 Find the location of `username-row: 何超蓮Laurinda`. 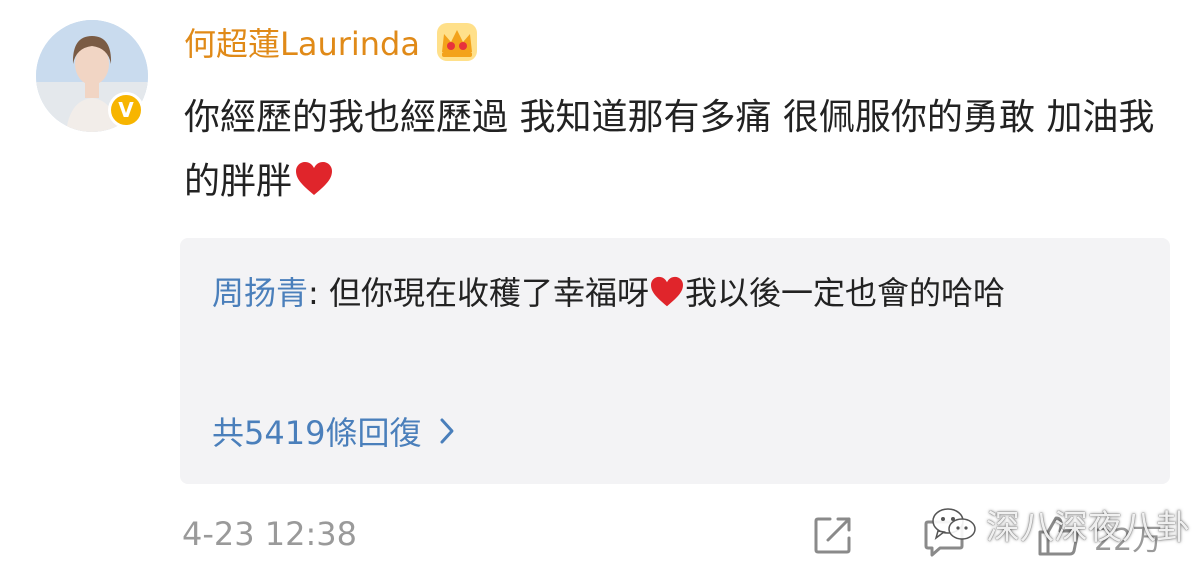

username-row: 何超蓮Laurinda is located at coordinates (332, 42).